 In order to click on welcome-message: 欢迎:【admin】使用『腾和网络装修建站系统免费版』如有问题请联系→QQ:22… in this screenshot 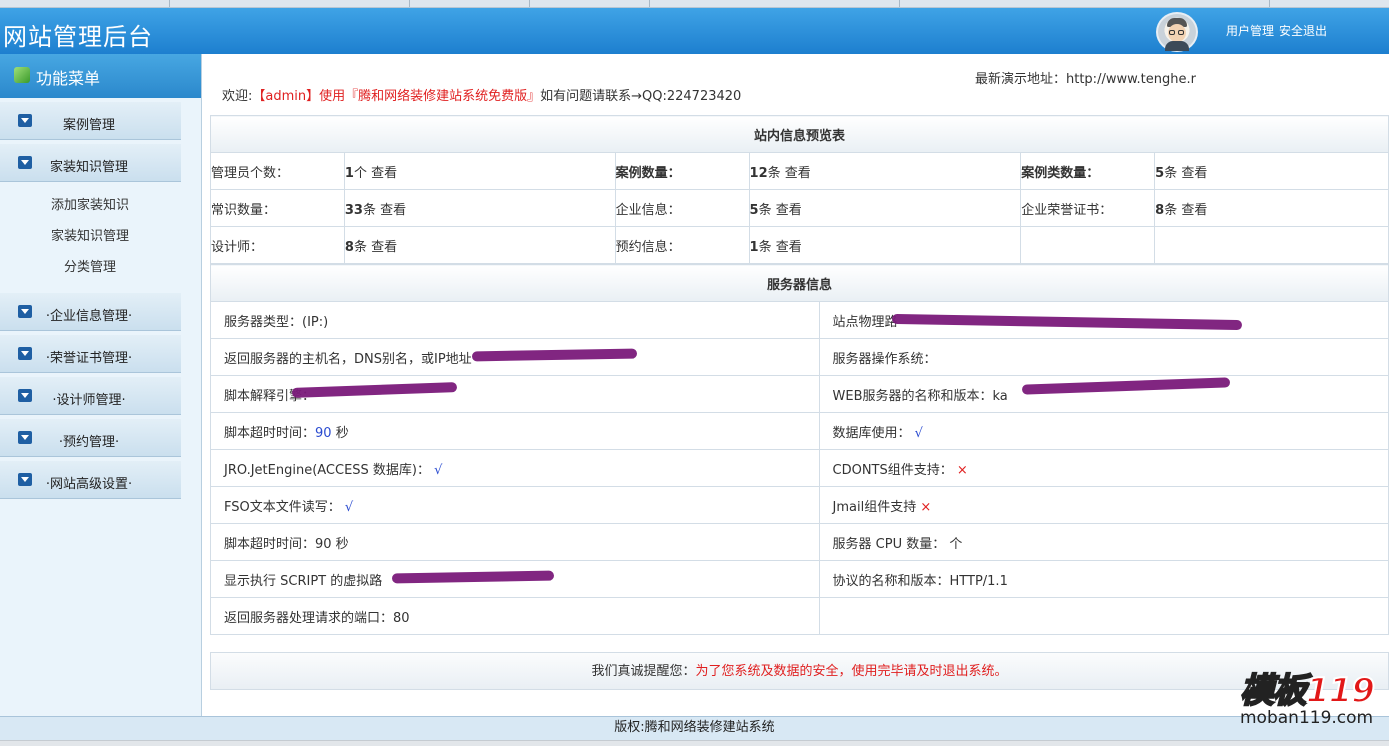, I will do `click(481, 94)`.